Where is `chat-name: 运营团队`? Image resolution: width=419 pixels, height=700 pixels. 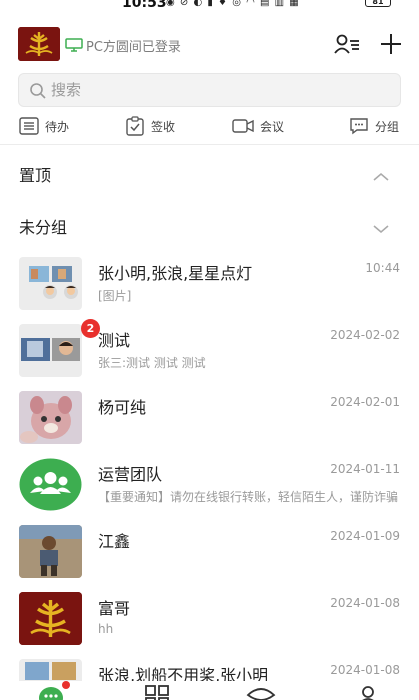
chat-name: 运营团队 is located at coordinates (130, 474).